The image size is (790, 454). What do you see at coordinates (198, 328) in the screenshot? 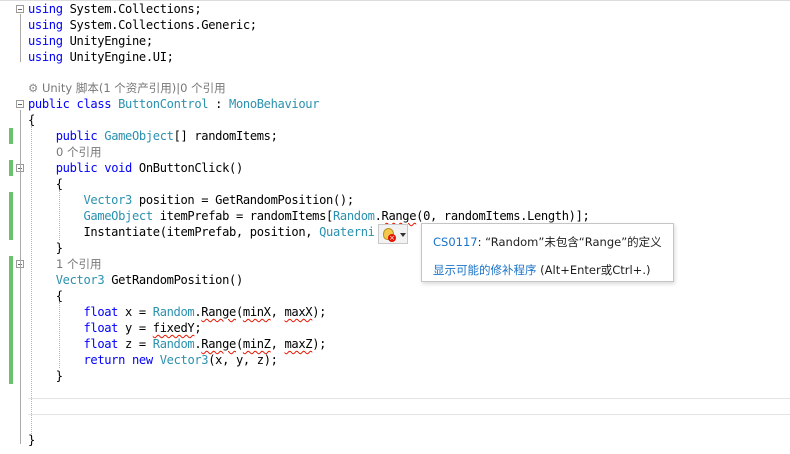
I see `code-text: ;` at bounding box center [198, 328].